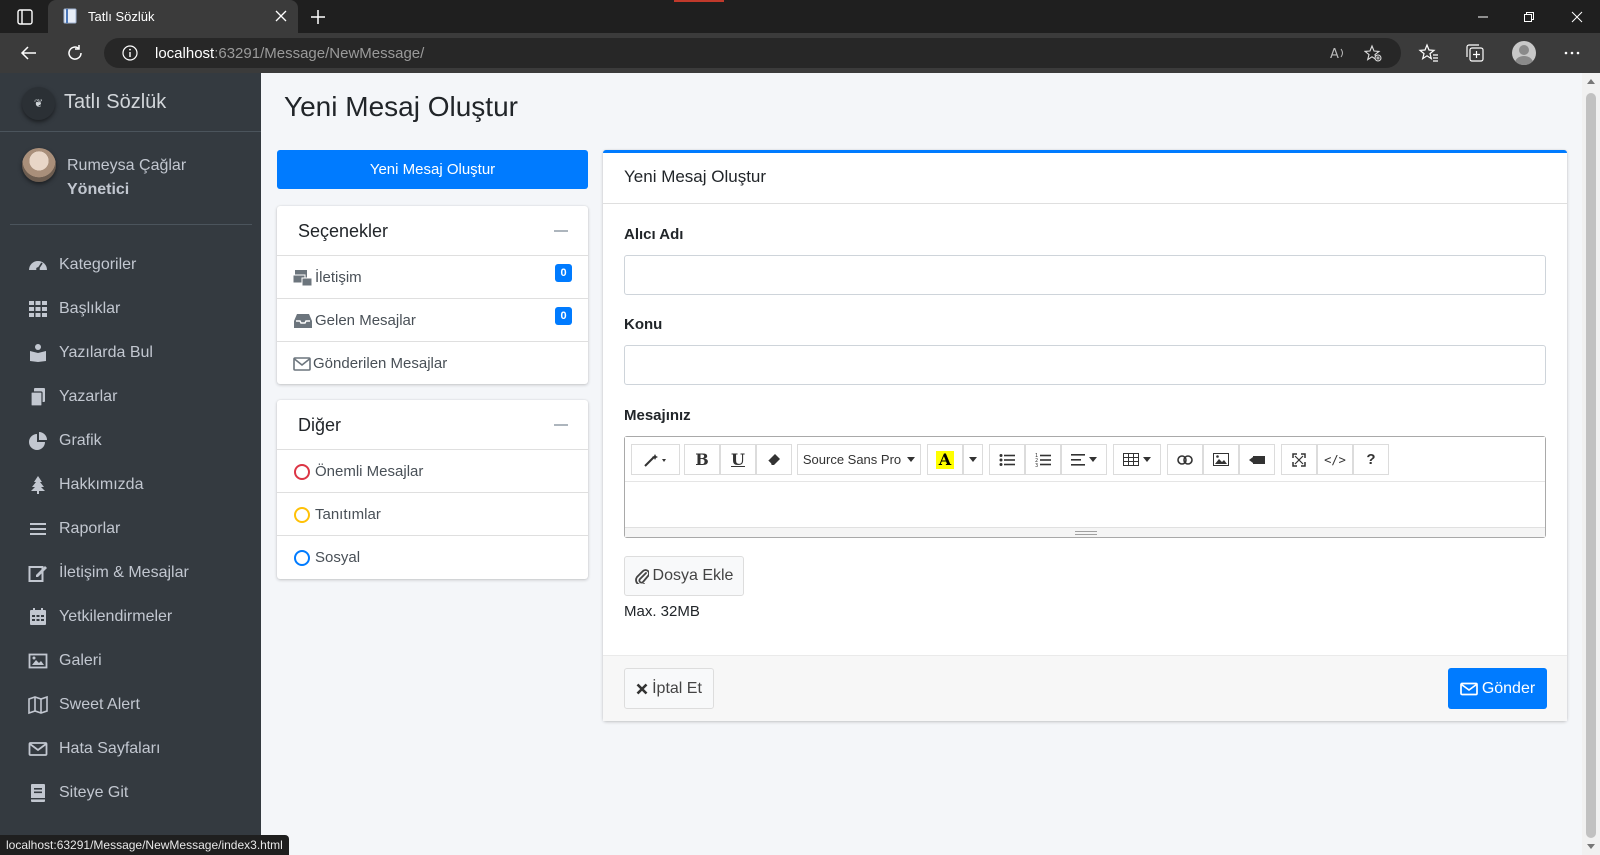 Image resolution: width=1600 pixels, height=855 pixels. What do you see at coordinates (1085, 505) in the screenshot?
I see `message-editor-area` at bounding box center [1085, 505].